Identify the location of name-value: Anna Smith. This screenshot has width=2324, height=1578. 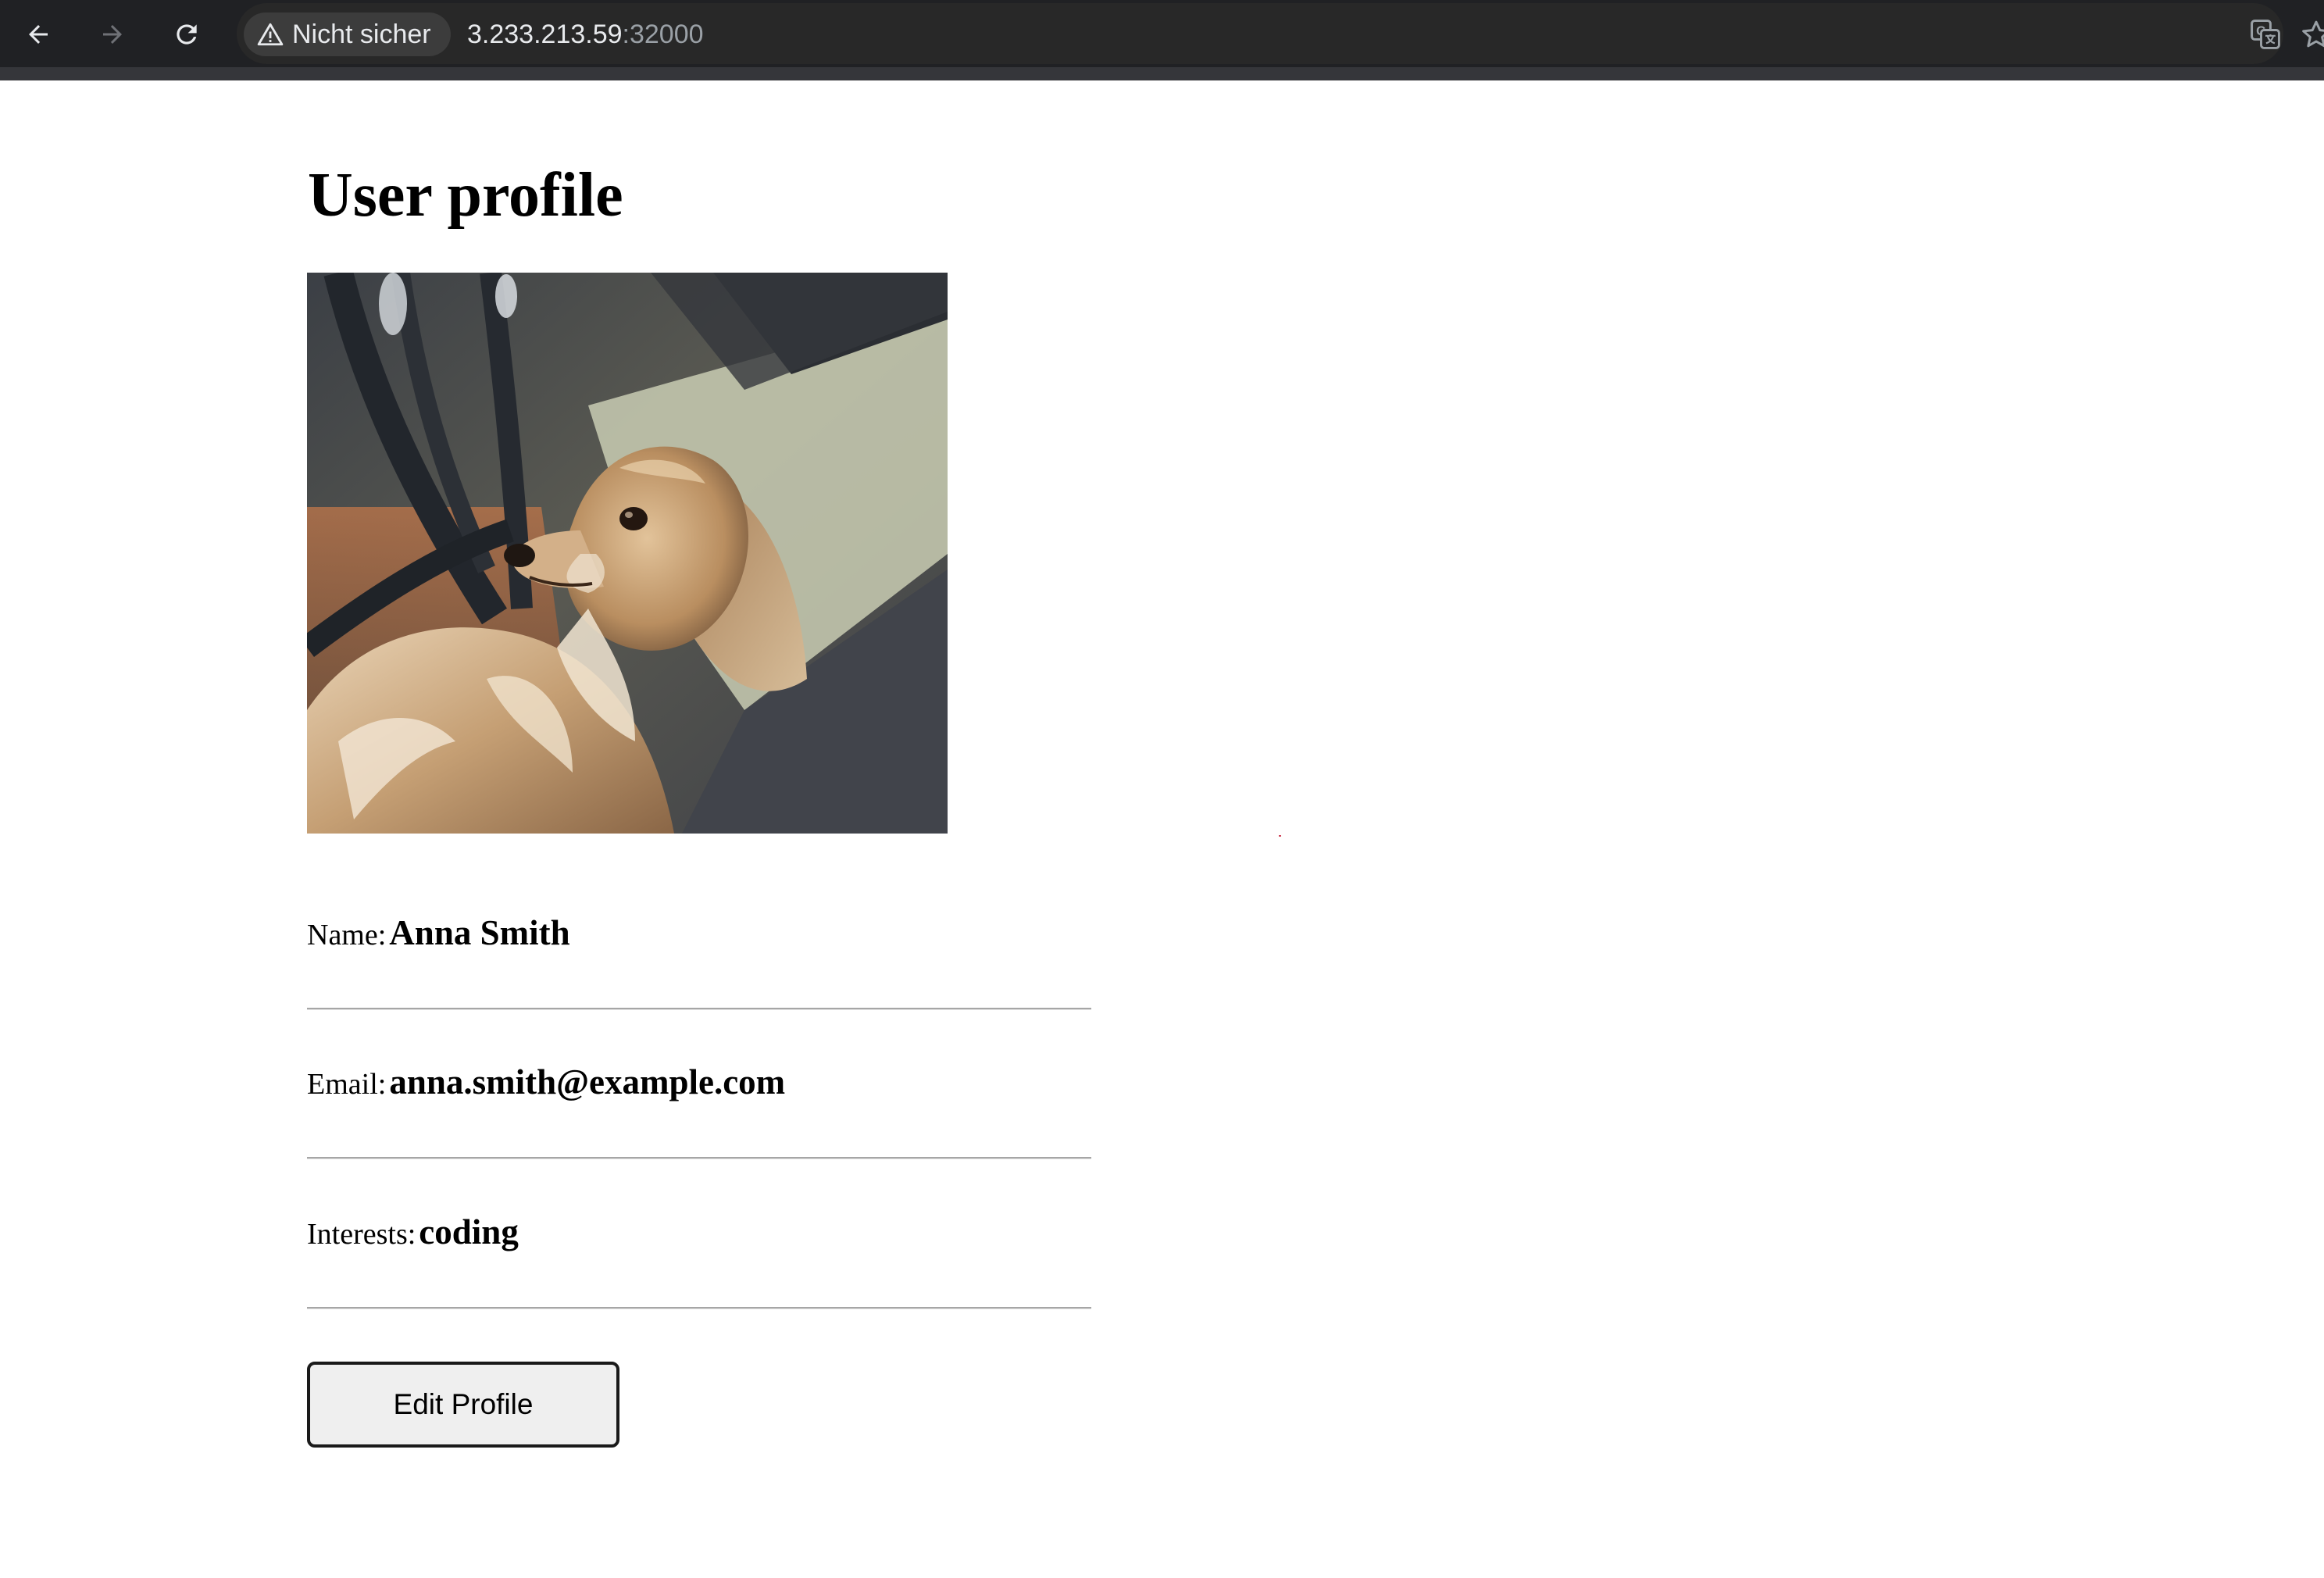
(479, 932).